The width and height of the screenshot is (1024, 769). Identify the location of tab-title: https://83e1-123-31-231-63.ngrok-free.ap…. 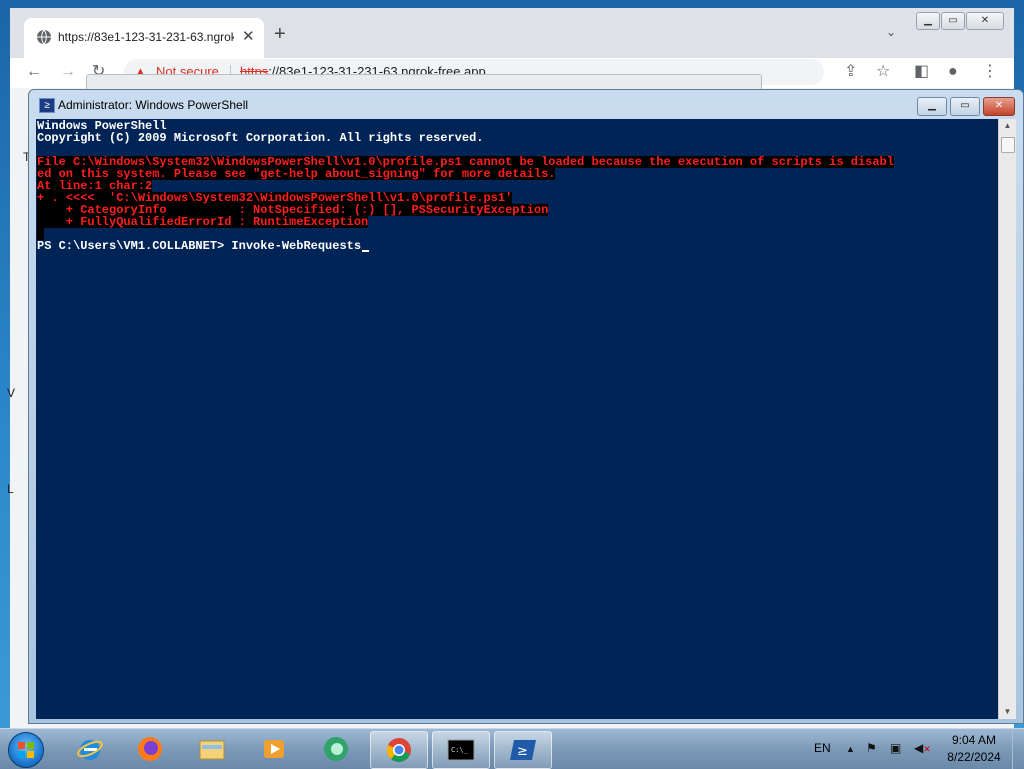
(146, 37).